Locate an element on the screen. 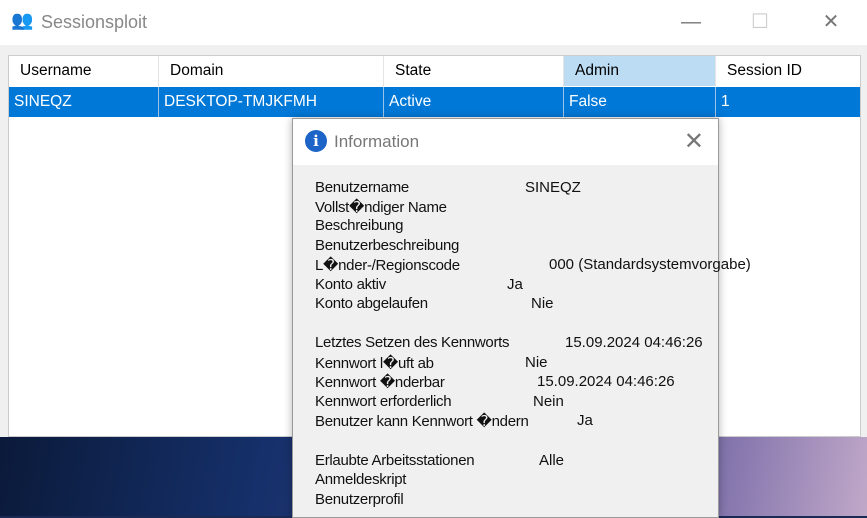 This screenshot has width=867, height=518. info-label: L�nder-/Regionscode is located at coordinates (387, 265).